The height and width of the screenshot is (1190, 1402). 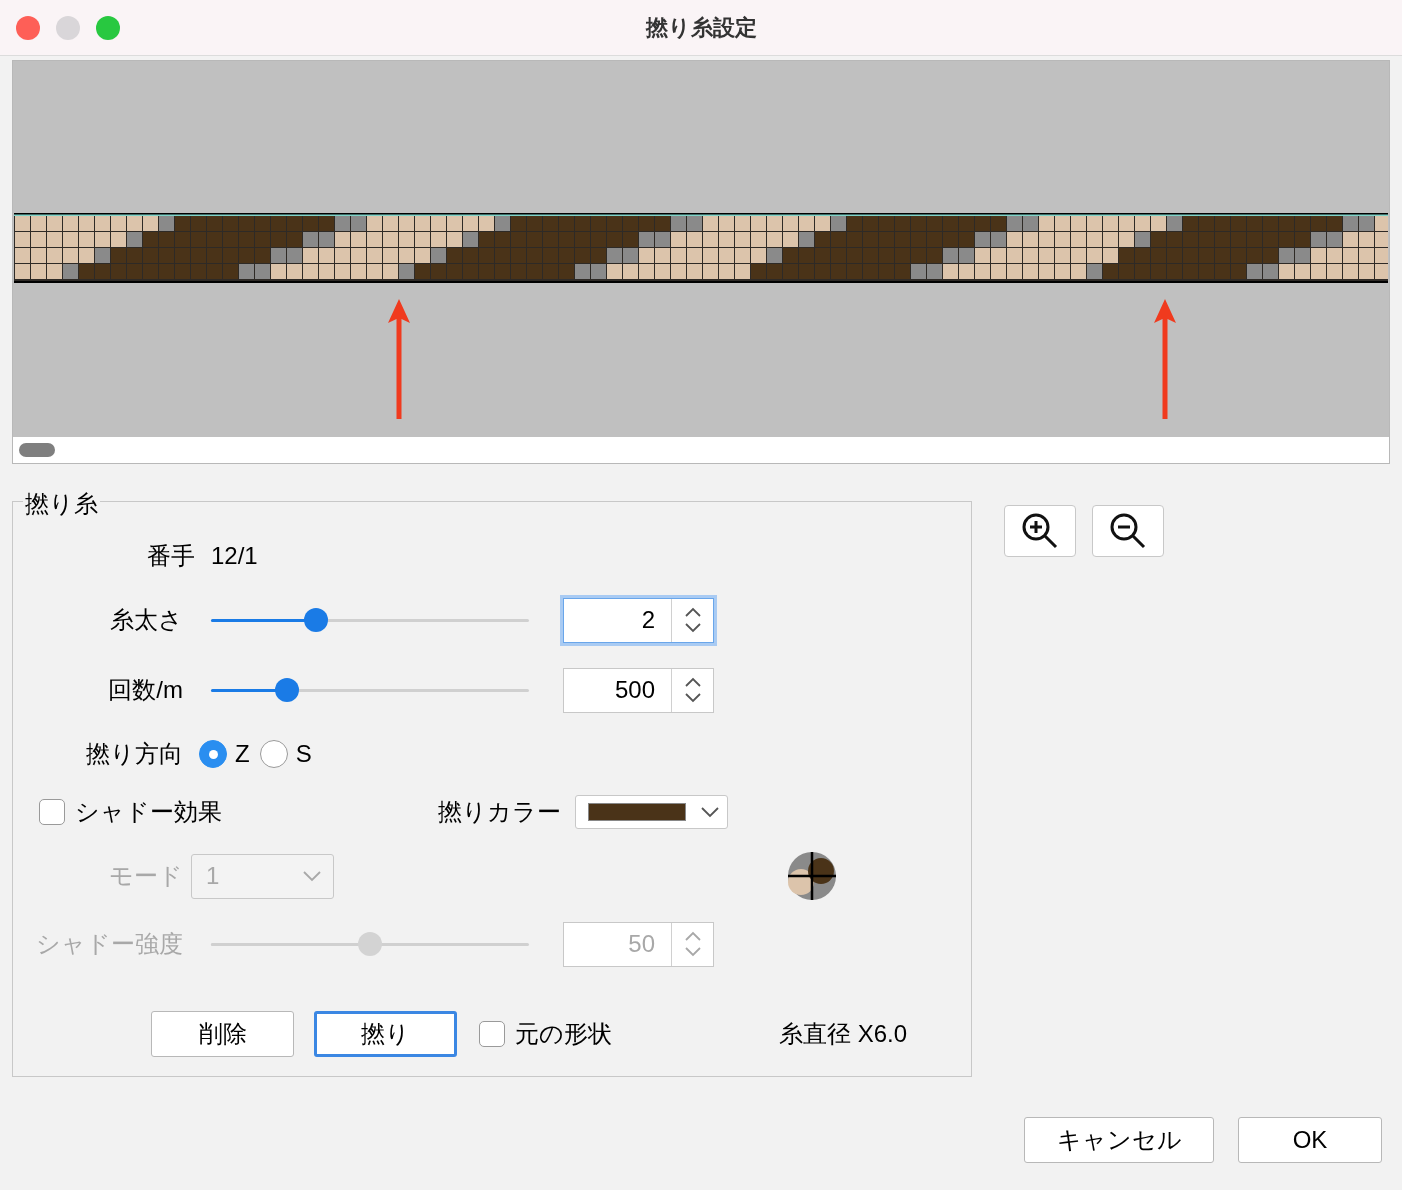 I want to click on dialog-button: キャンセル, so click(x=1119, y=1140).